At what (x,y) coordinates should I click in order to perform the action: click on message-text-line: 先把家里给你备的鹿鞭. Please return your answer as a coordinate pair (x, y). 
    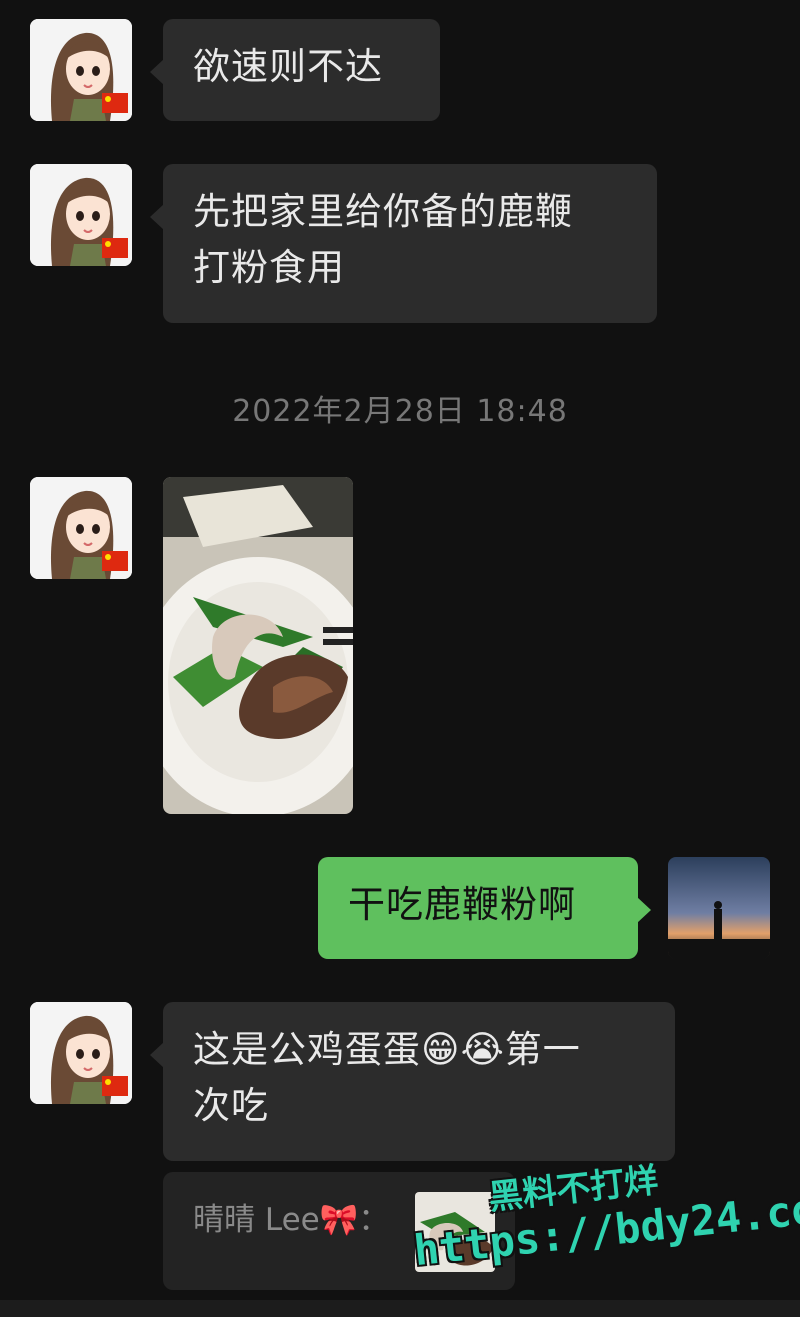
    Looking at the image, I should click on (383, 211).